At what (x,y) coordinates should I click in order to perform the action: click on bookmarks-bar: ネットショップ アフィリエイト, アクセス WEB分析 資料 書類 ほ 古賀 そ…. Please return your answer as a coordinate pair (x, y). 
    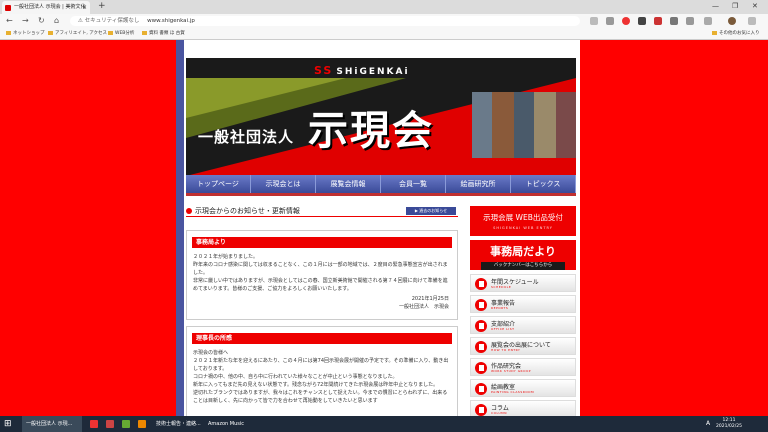
    Looking at the image, I should click on (384, 34).